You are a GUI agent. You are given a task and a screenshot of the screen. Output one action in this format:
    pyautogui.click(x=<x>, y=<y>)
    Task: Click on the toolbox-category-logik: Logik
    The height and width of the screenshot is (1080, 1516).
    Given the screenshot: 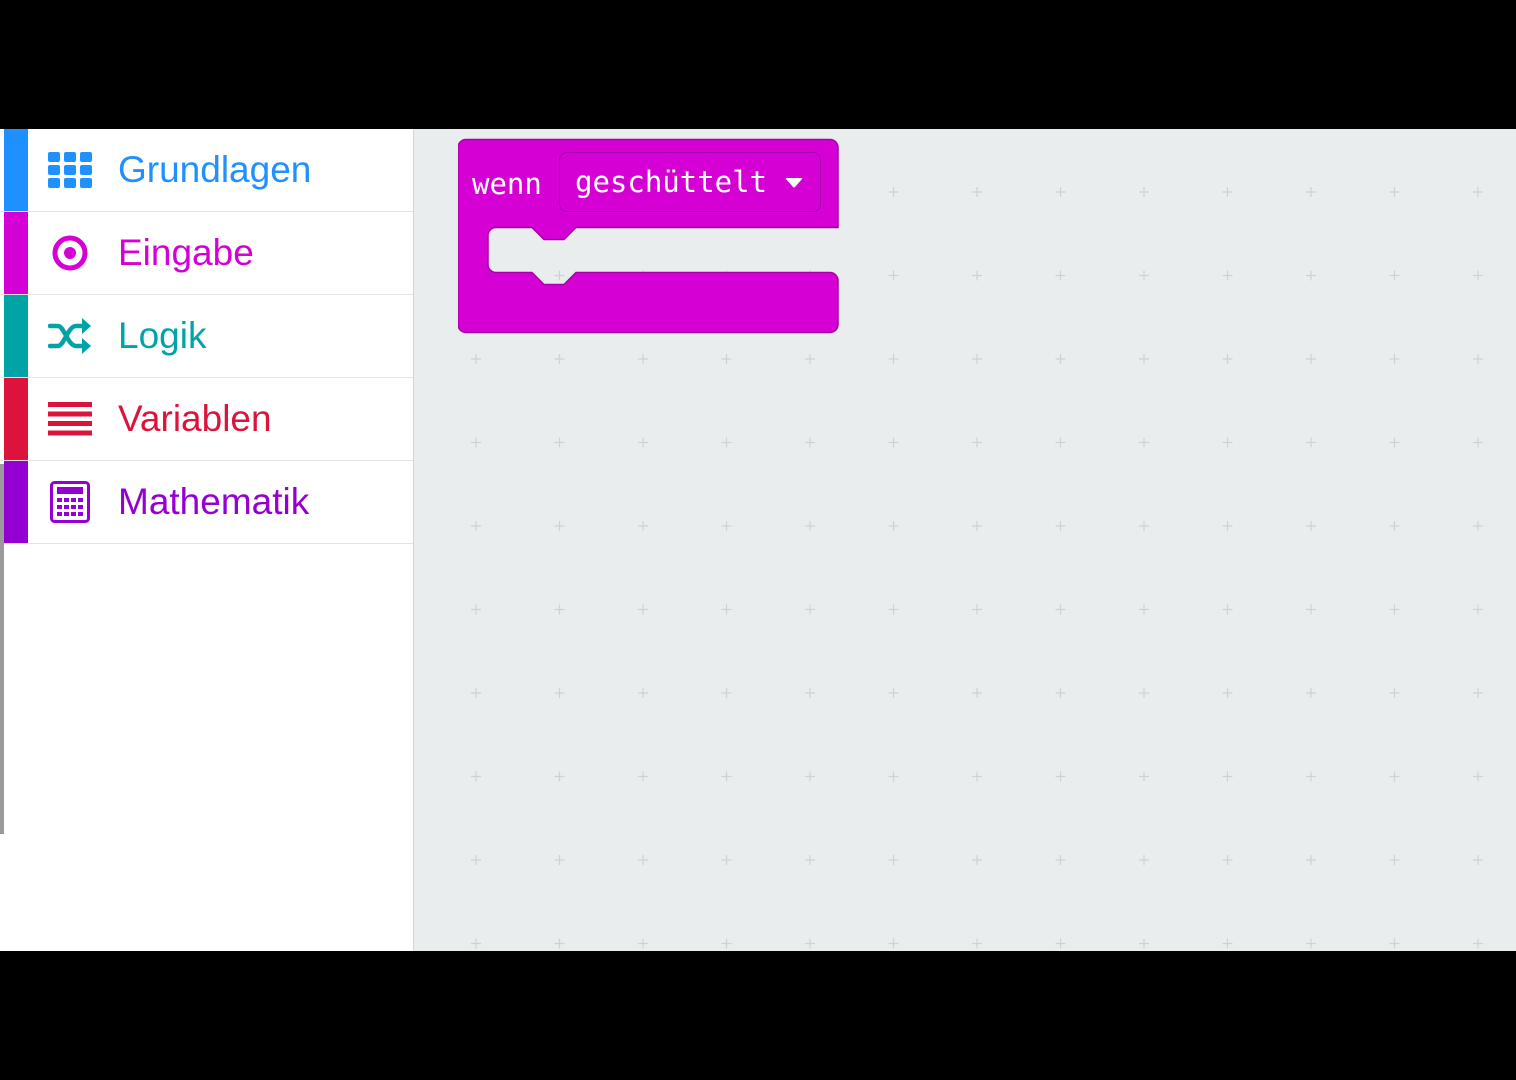 What is the action you would take?
    pyautogui.click(x=206, y=336)
    